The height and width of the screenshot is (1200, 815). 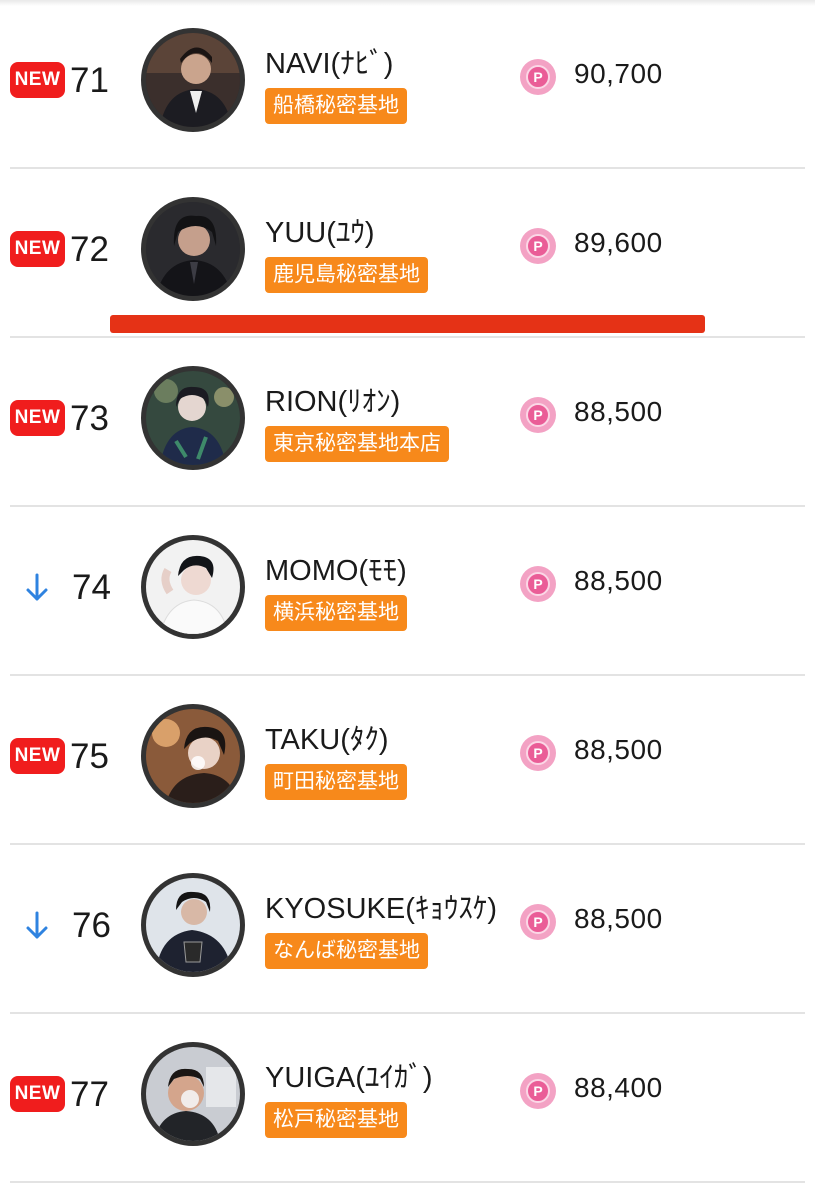 I want to click on store-tag: なんば秘密基地, so click(x=346, y=951).